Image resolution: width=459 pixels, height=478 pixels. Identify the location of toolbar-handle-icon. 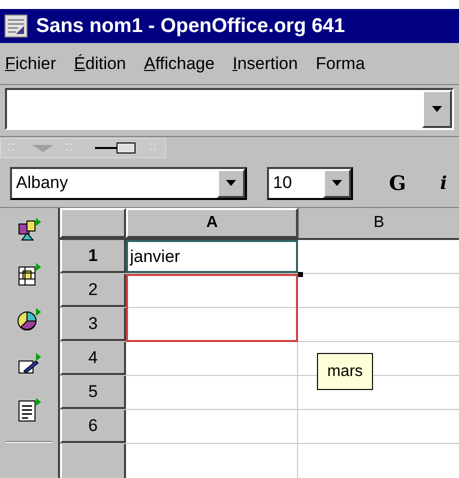
(83, 148).